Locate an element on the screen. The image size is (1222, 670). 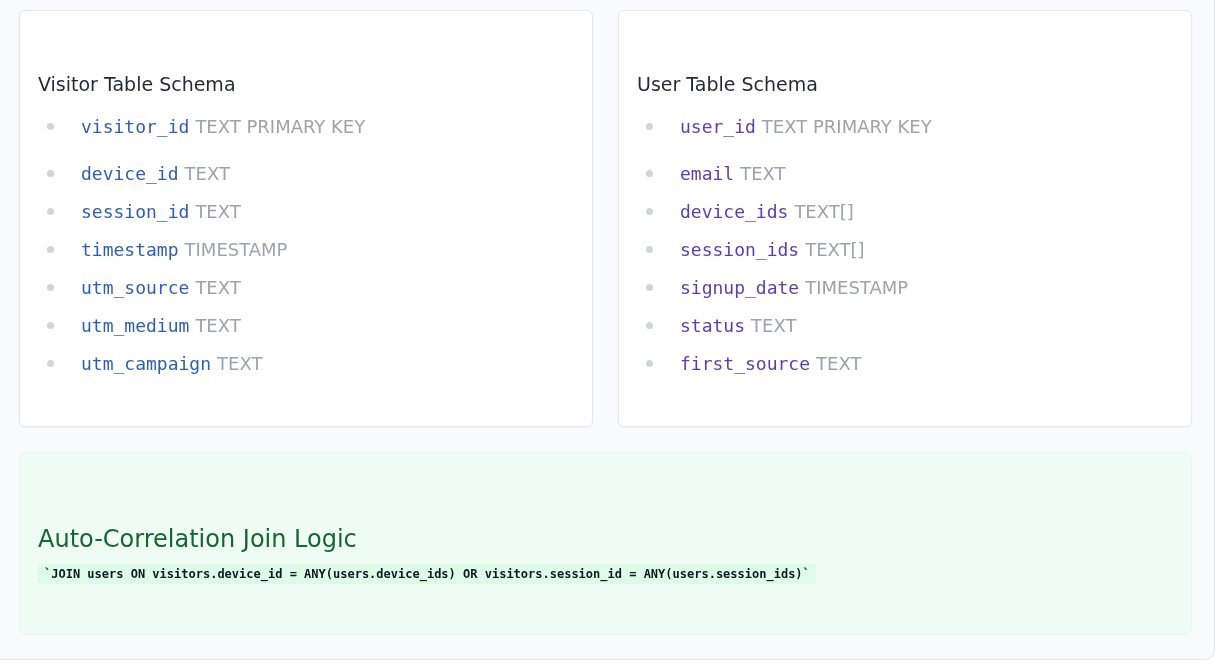
field-name: user_id is located at coordinates (718, 126).